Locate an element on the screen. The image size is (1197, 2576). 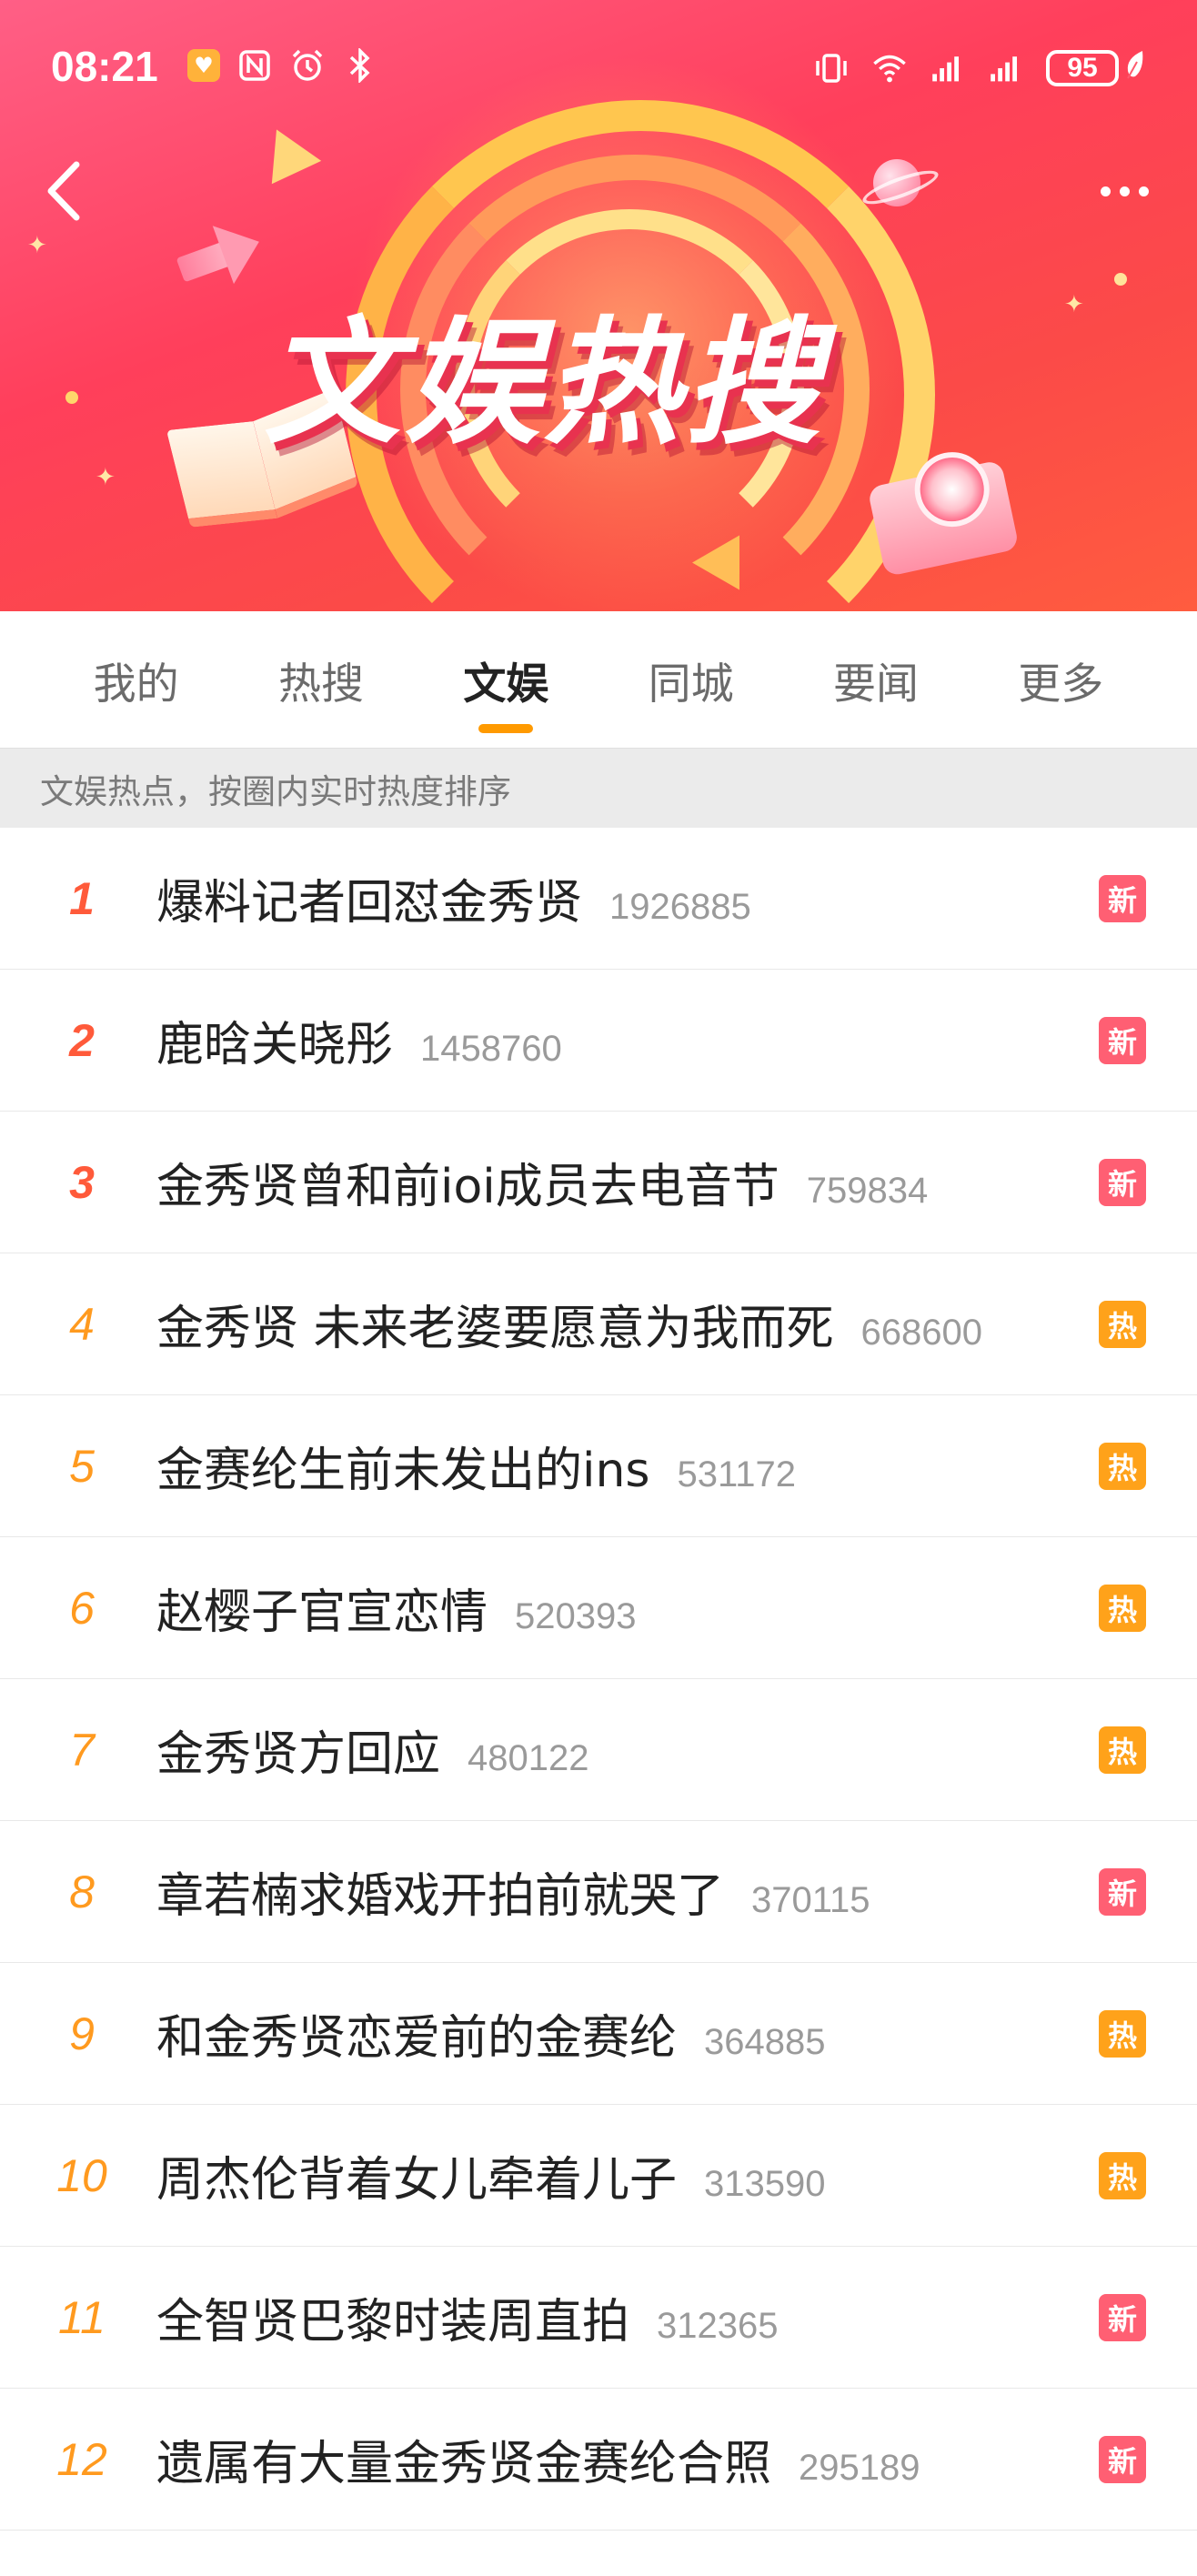
topic-title: 章若楠求婚戏开拍前就哭了 is located at coordinates (440, 1896).